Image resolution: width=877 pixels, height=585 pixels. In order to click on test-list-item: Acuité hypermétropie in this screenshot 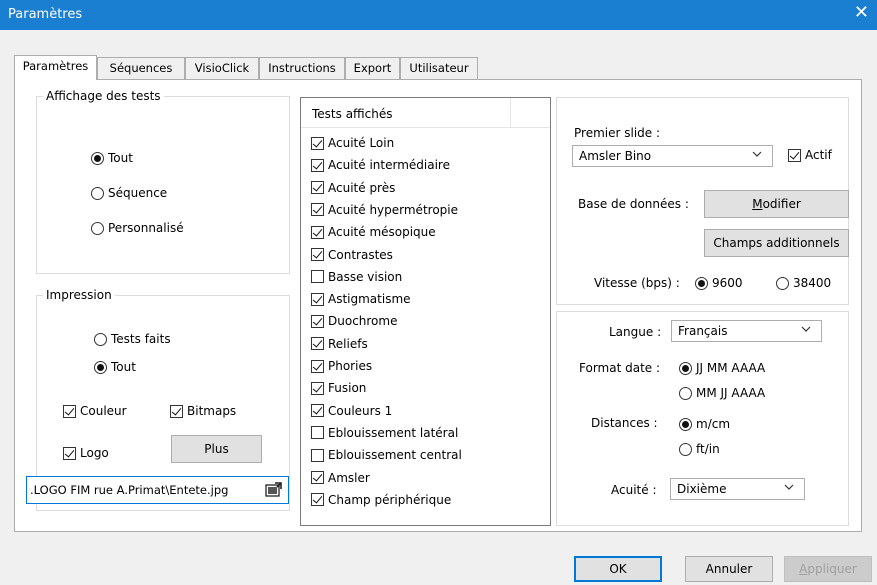, I will do `click(384, 210)`.